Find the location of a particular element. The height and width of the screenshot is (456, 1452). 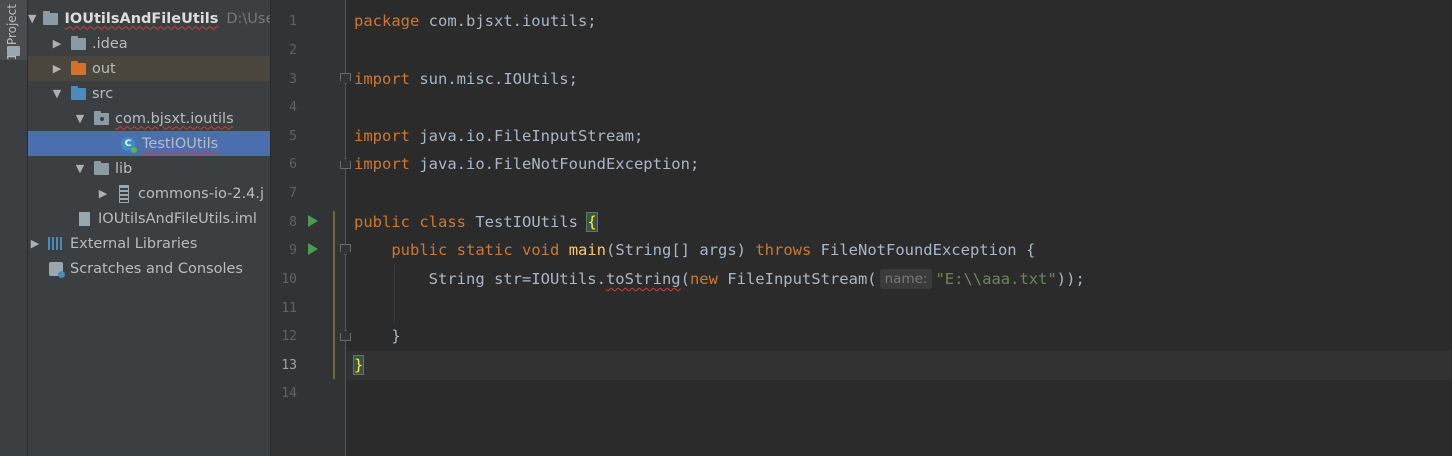

tree-item-label: com.bjsxt.ioutils is located at coordinates (174, 118).